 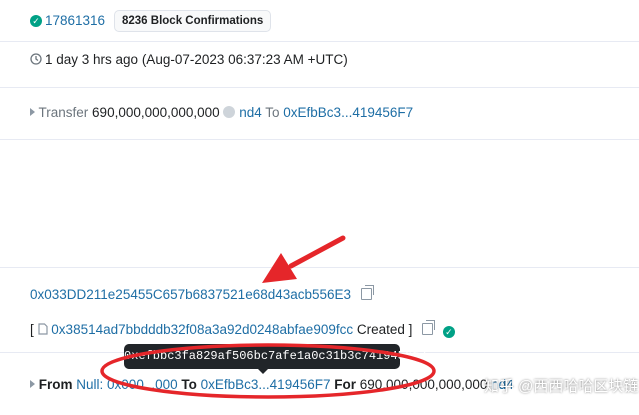 I want to click on red-ellipse-annotation, so click(x=268, y=371).